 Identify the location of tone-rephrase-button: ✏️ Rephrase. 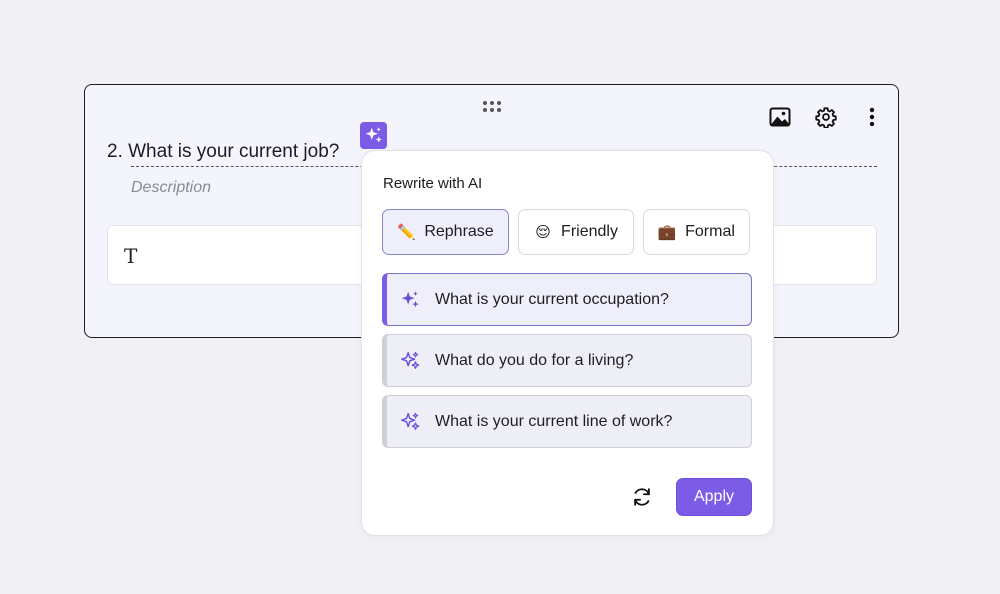
(445, 232).